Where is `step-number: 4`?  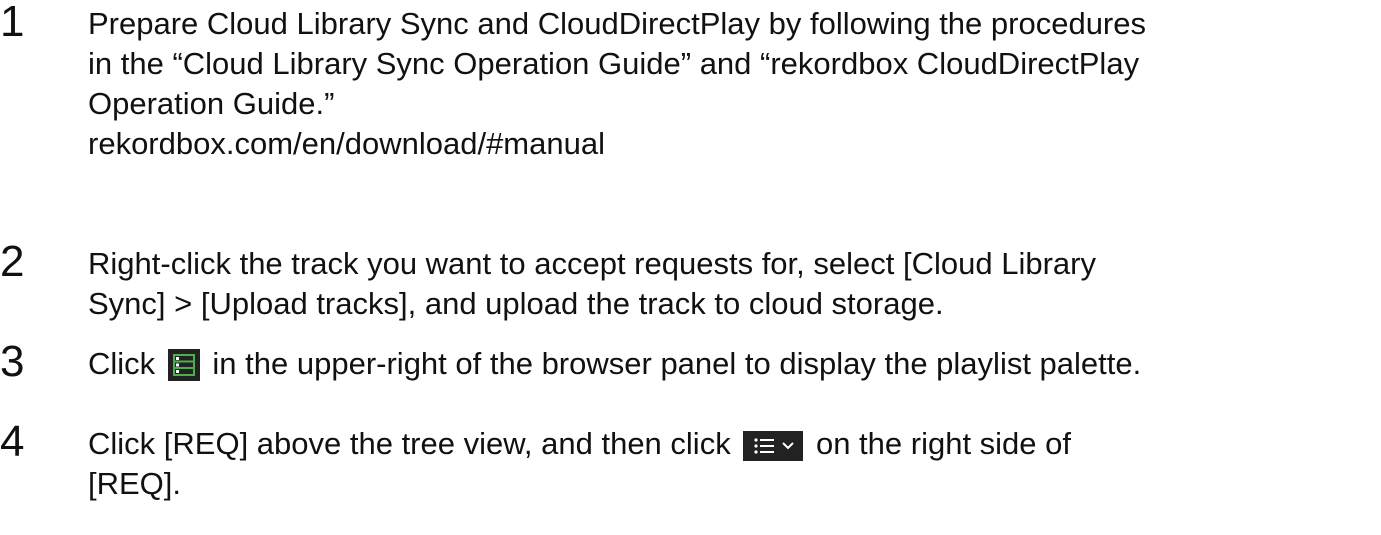 step-number: 4 is located at coordinates (12, 441).